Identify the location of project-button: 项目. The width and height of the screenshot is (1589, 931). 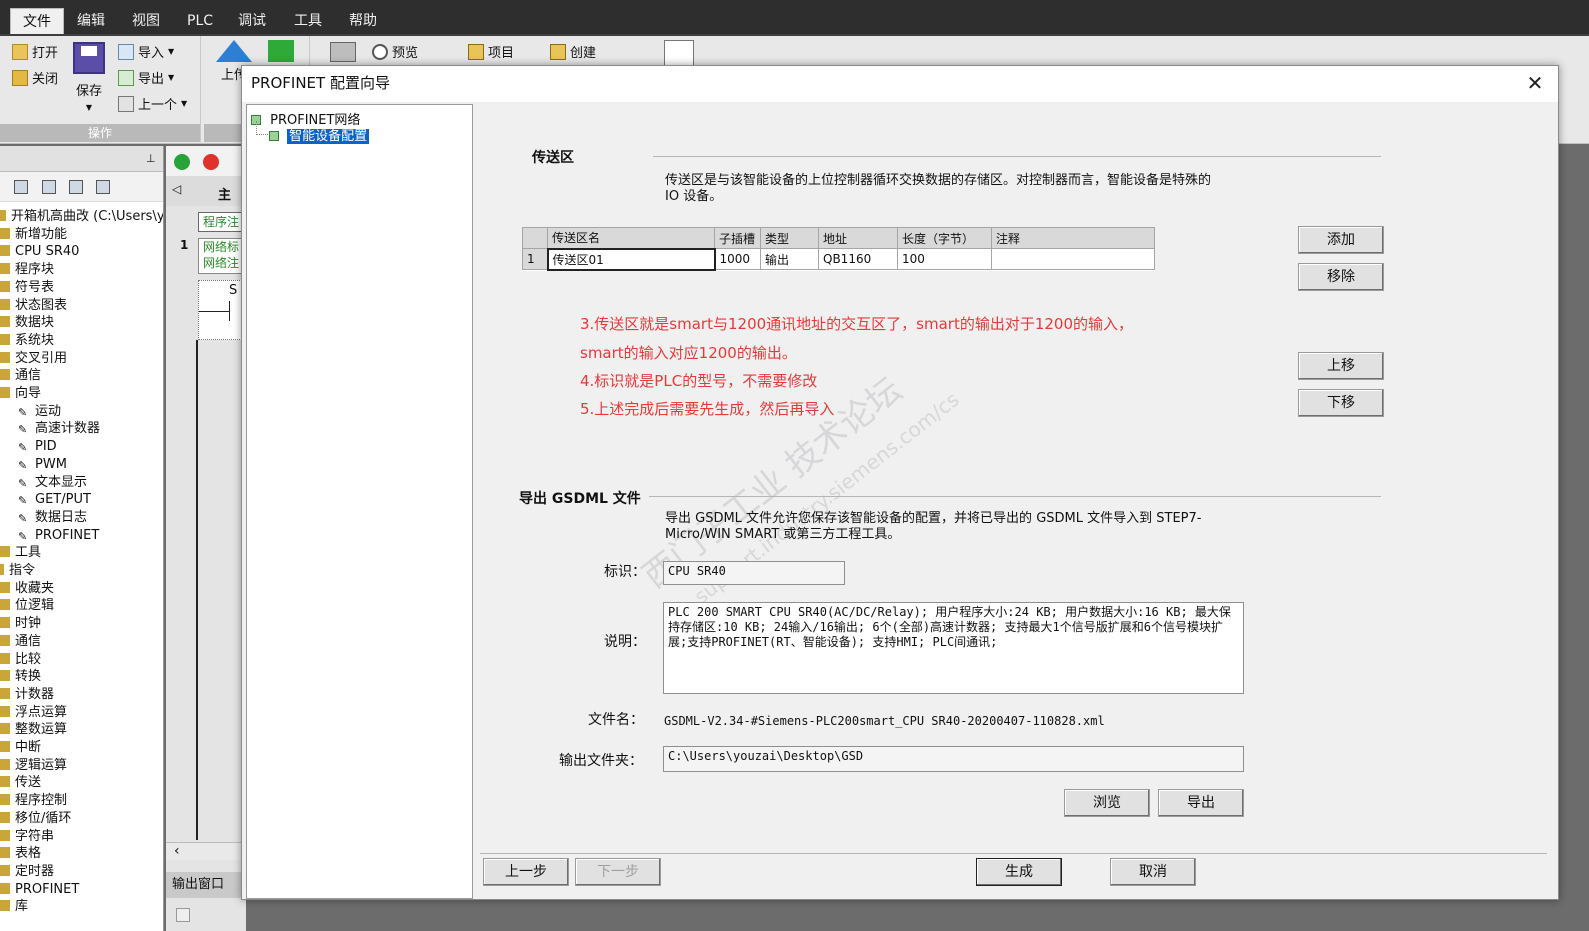
(491, 51).